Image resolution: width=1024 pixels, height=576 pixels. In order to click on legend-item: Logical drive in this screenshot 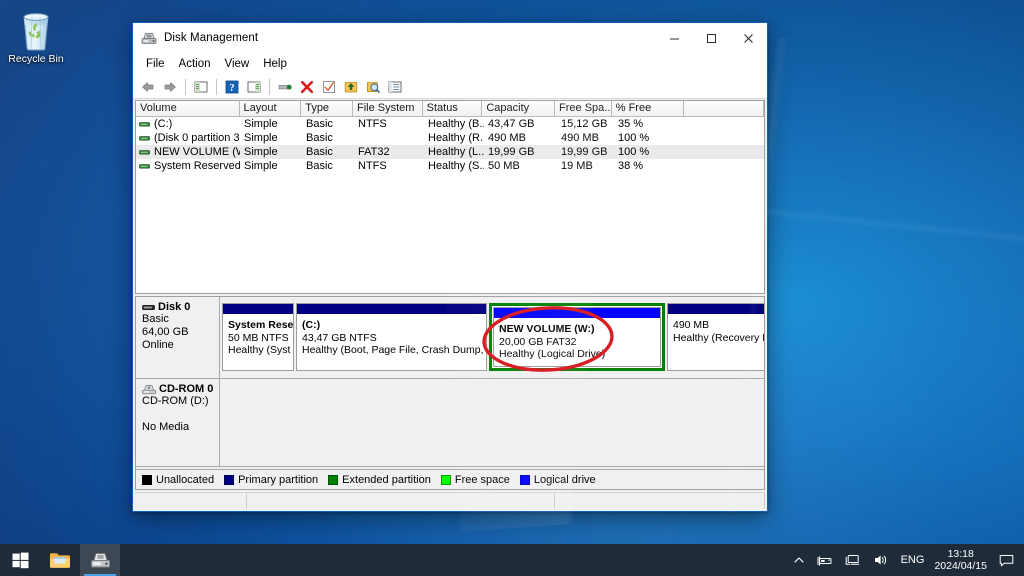, I will do `click(557, 480)`.